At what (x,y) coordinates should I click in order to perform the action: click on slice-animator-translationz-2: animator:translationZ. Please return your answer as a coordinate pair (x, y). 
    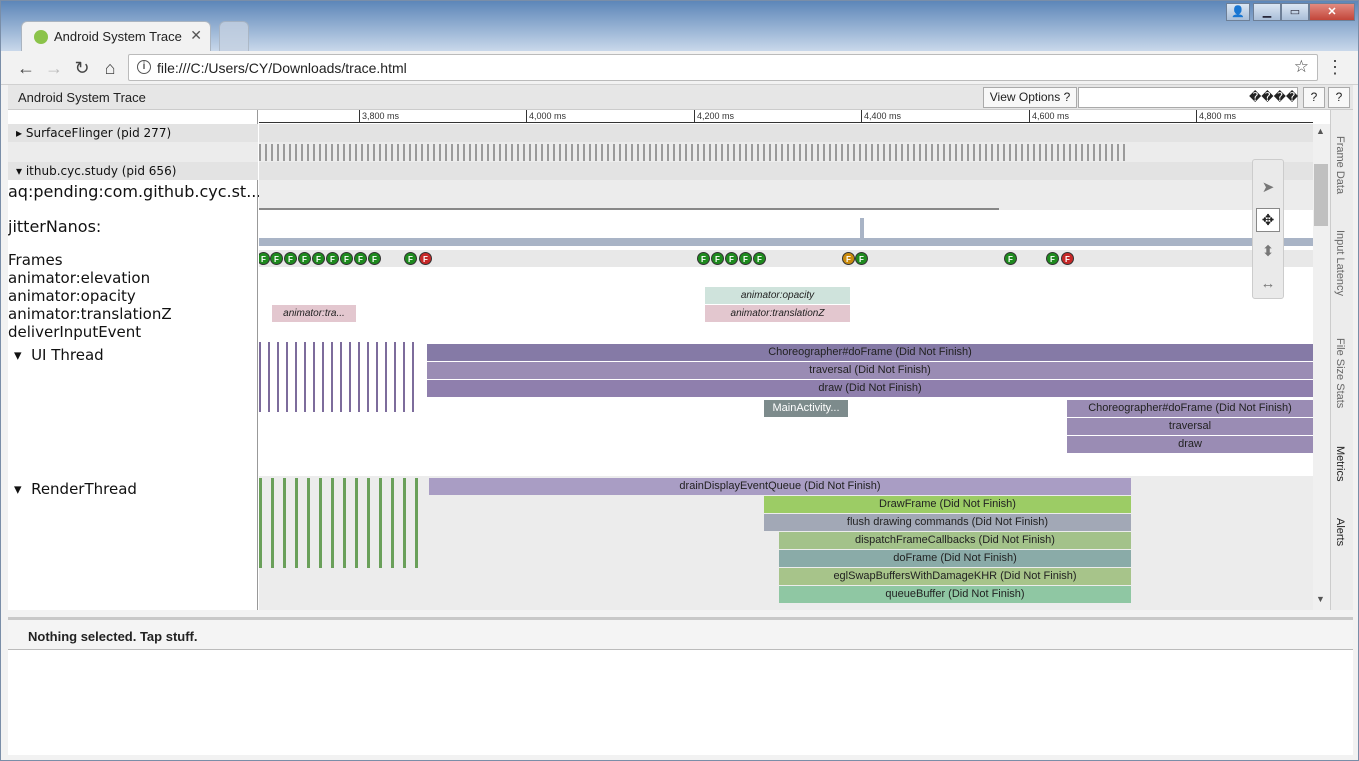
    Looking at the image, I should click on (777, 313).